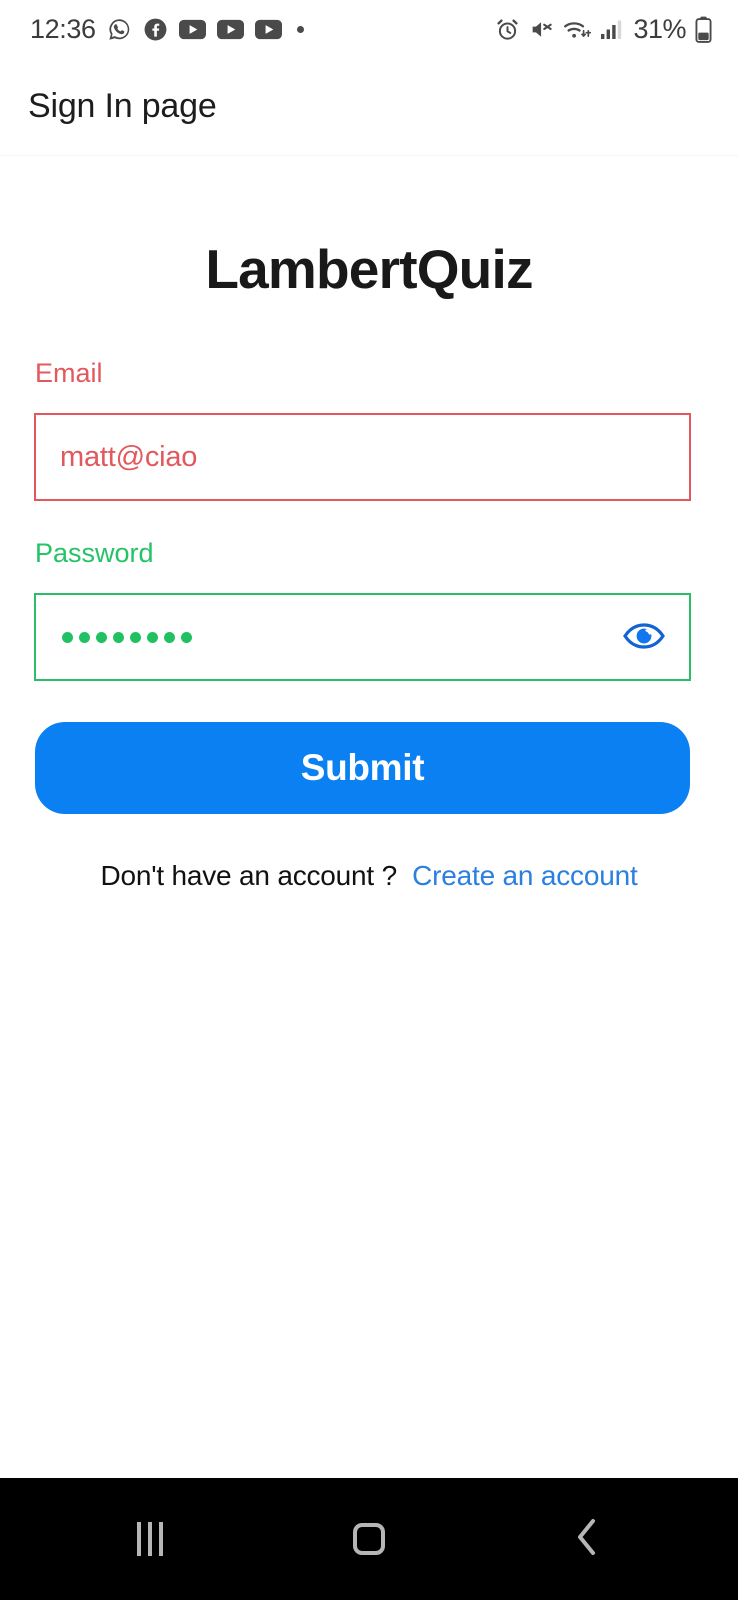  I want to click on recents-button, so click(150, 1539).